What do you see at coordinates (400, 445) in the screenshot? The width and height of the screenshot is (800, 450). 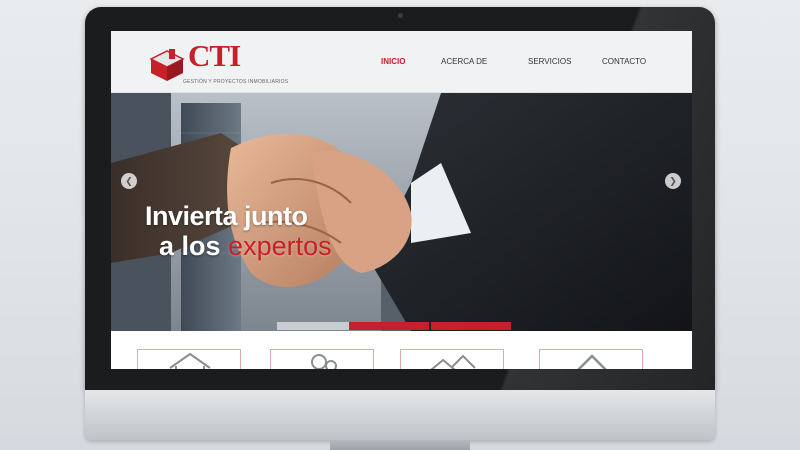 I see `monitor-stand` at bounding box center [400, 445].